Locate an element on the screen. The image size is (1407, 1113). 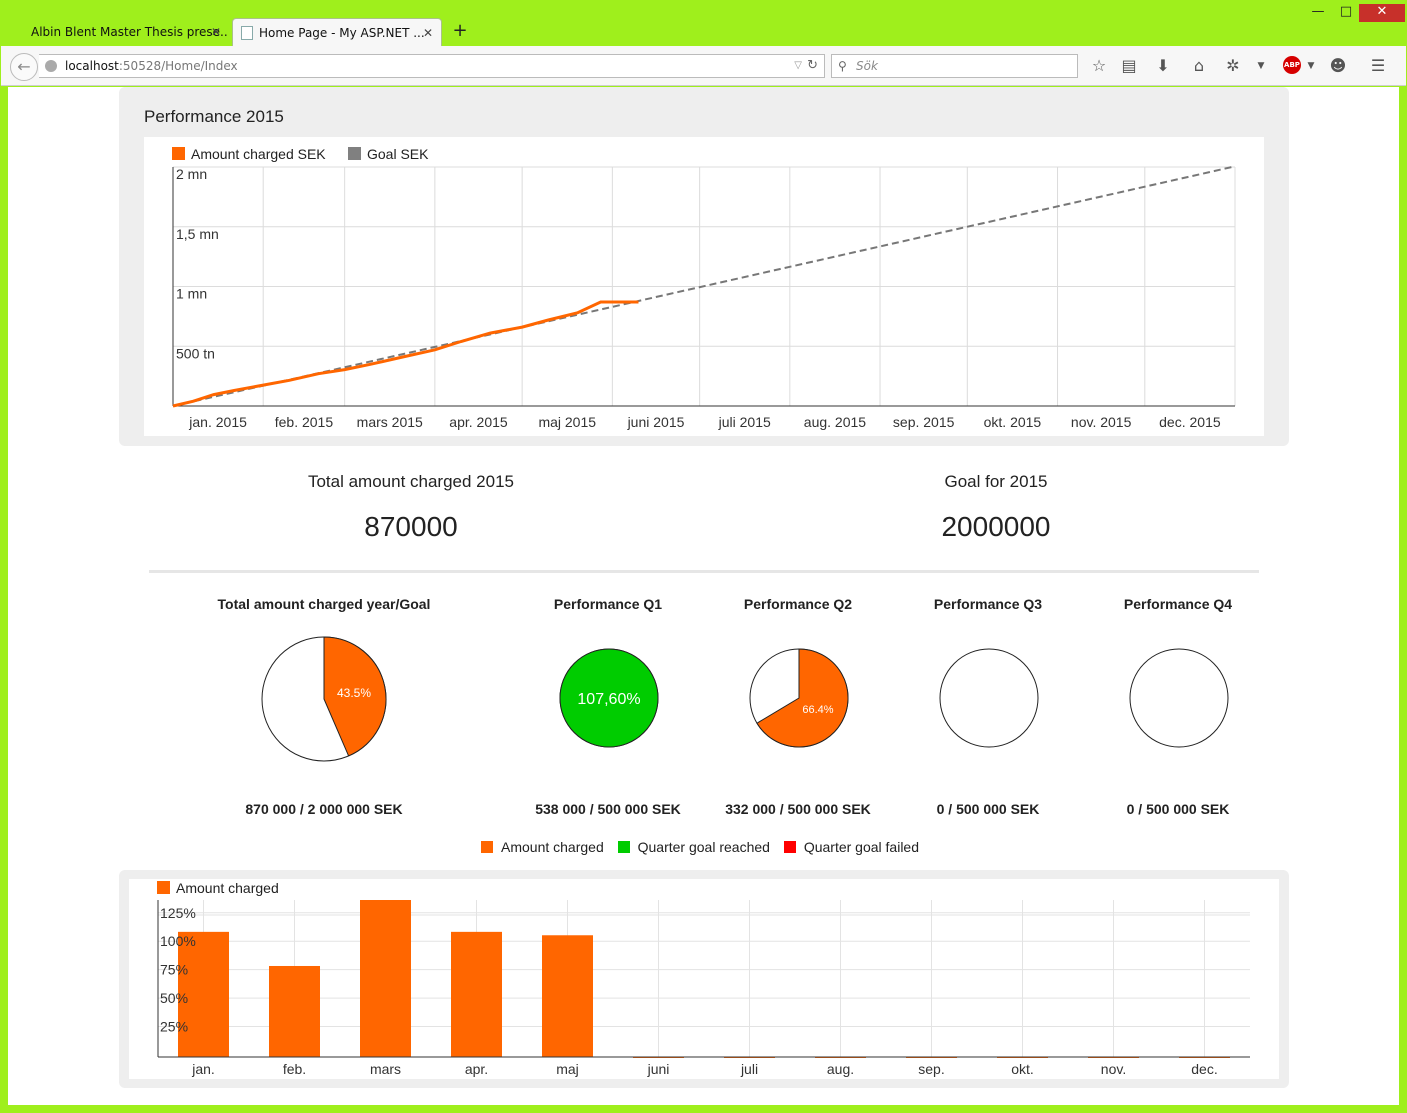
y-tick-label: 1,5 mn is located at coordinates (197, 234).